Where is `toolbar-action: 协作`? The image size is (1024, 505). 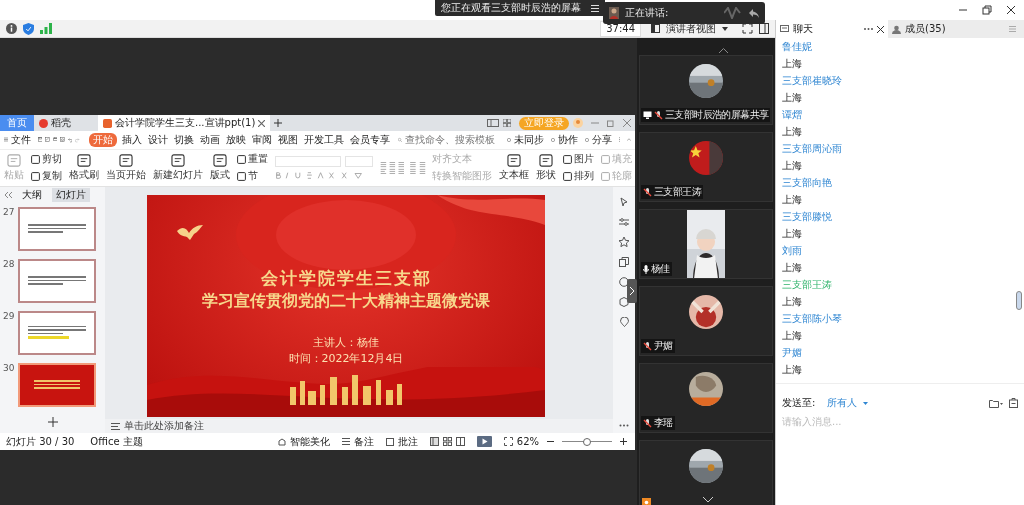 toolbar-action: 协作 is located at coordinates (567, 139).